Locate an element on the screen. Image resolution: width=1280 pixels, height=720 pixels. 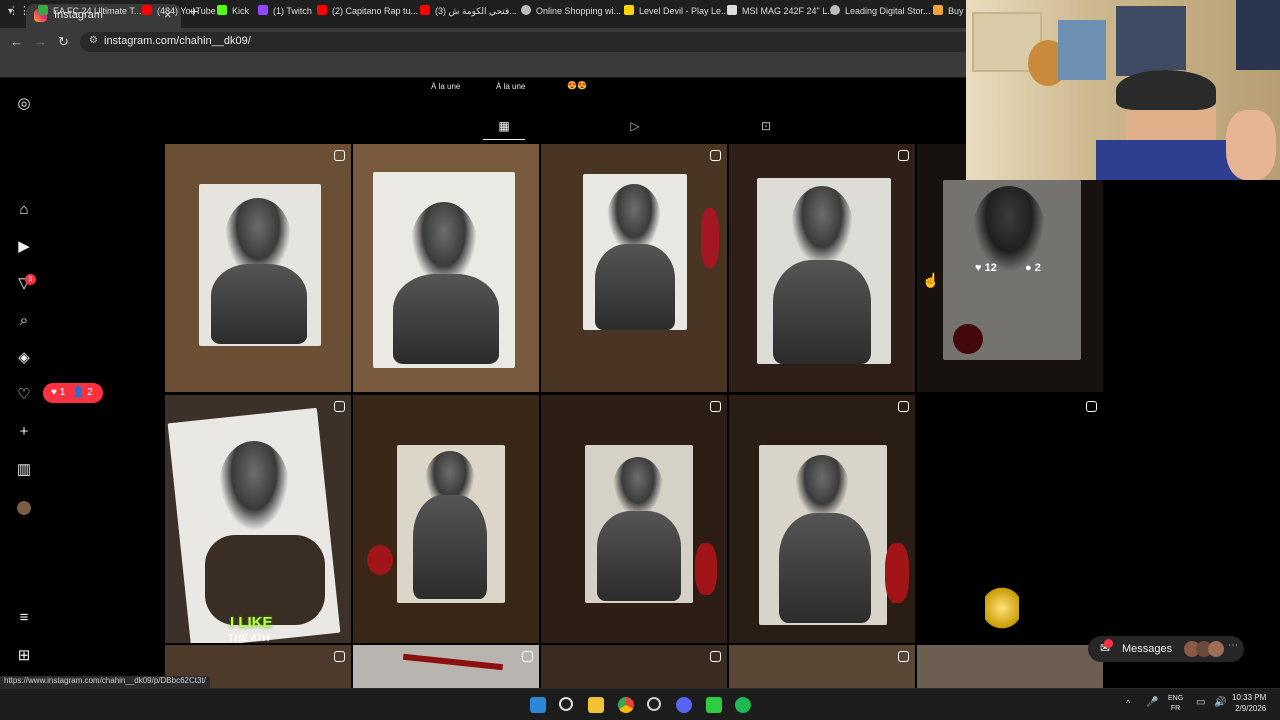
reels-tab-icon: ▷ is located at coordinates (635, 127).